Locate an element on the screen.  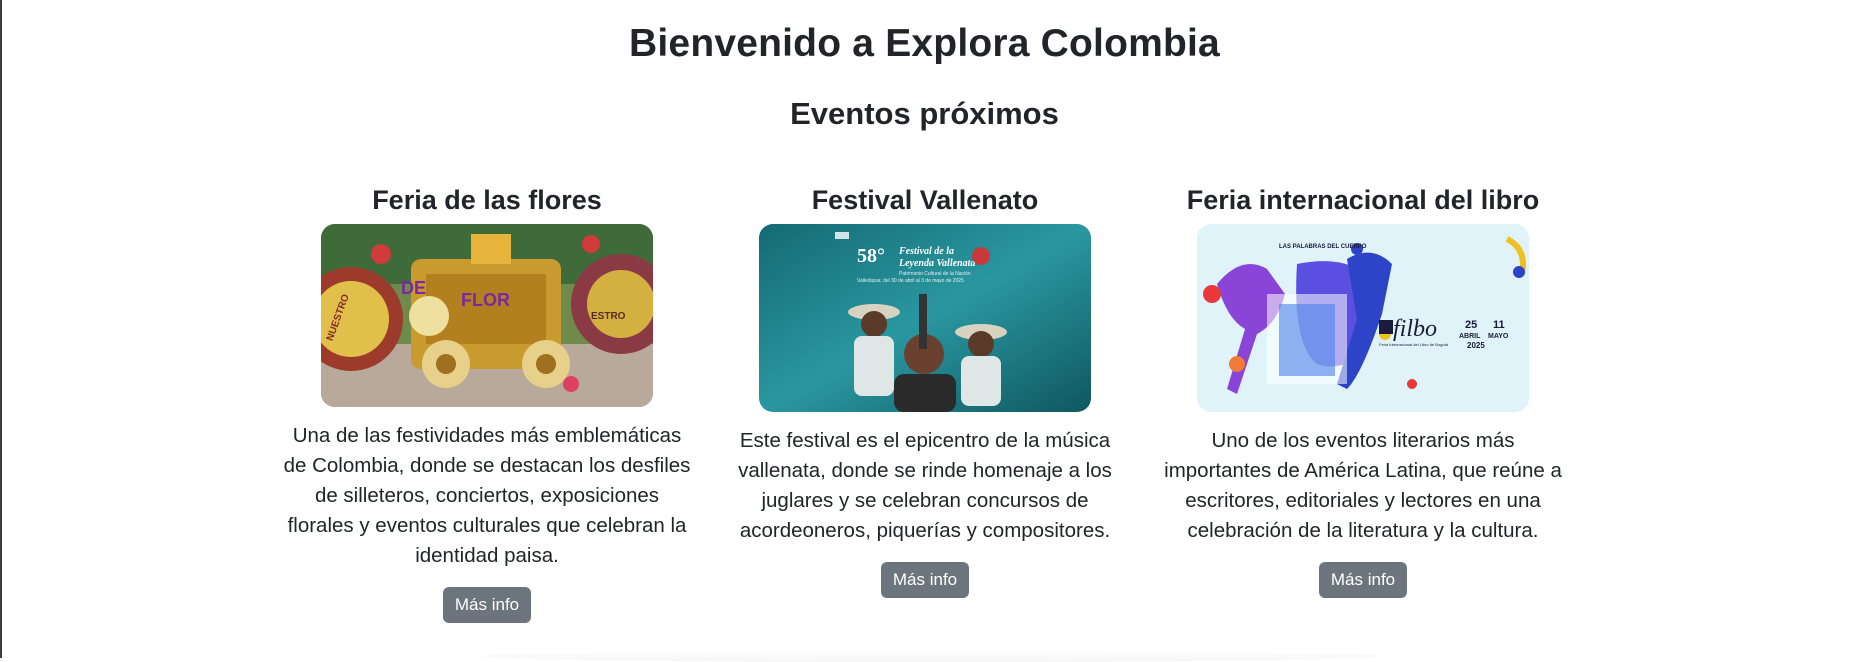
filbo-image-text: LAS PALABRAS DEL CUERPO is located at coordinates (1323, 247).